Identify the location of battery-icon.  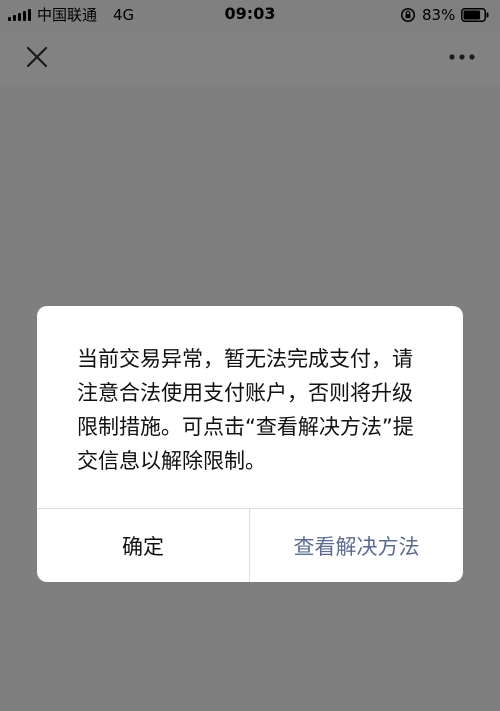
(475, 15).